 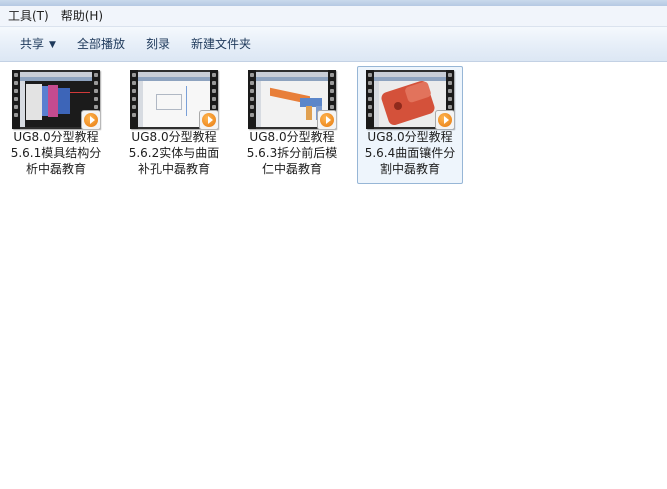 I want to click on share-button: 共享 ▼, so click(x=38, y=44).